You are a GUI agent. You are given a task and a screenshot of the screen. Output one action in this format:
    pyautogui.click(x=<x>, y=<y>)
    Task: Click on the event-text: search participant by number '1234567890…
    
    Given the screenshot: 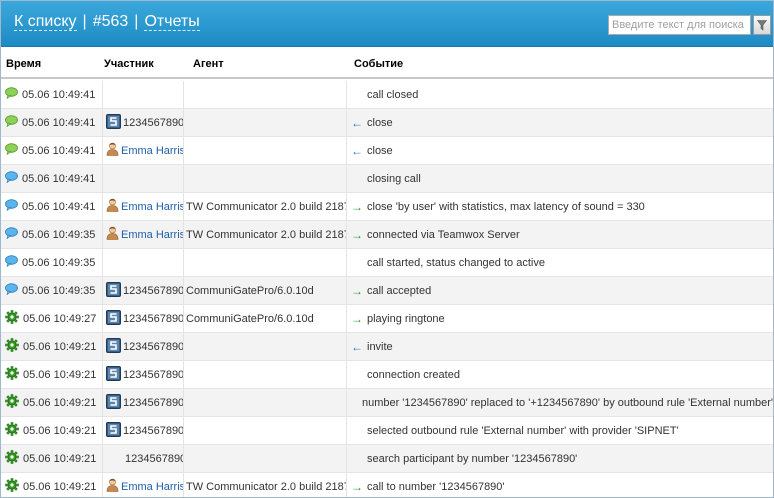 What is the action you would take?
    pyautogui.click(x=472, y=458)
    